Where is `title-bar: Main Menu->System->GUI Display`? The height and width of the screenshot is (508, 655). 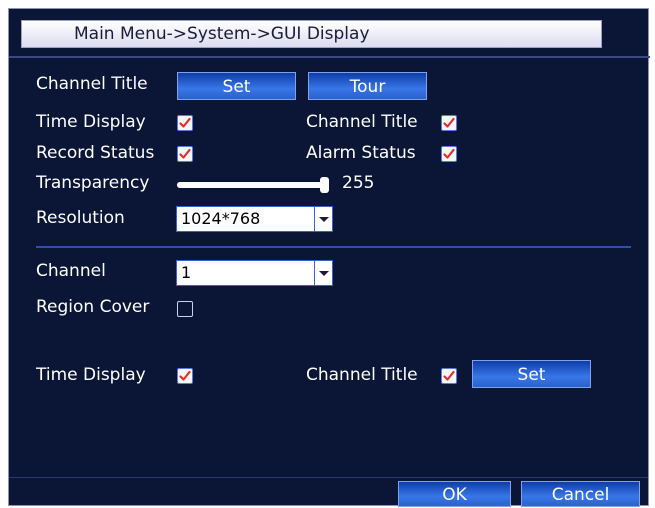 title-bar: Main Menu->System->GUI Display is located at coordinates (311, 34).